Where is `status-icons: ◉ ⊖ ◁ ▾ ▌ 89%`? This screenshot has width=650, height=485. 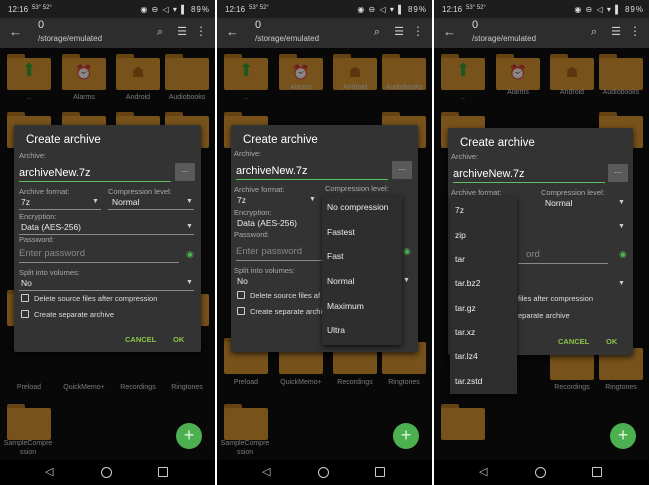
status-icons: ◉ ⊖ ◁ ▾ ▌ 89% is located at coordinates (609, 9).